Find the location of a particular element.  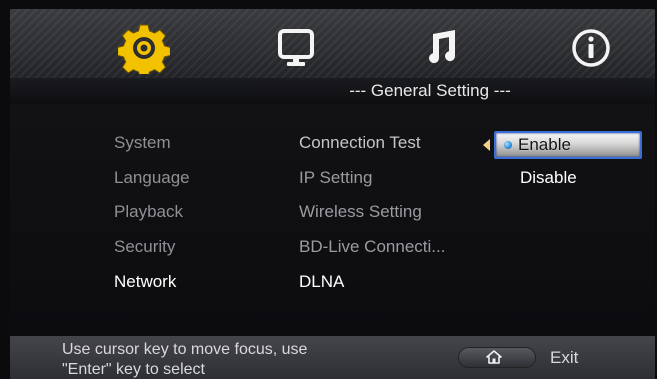

menu-item-playback: Playback is located at coordinates (148, 212).